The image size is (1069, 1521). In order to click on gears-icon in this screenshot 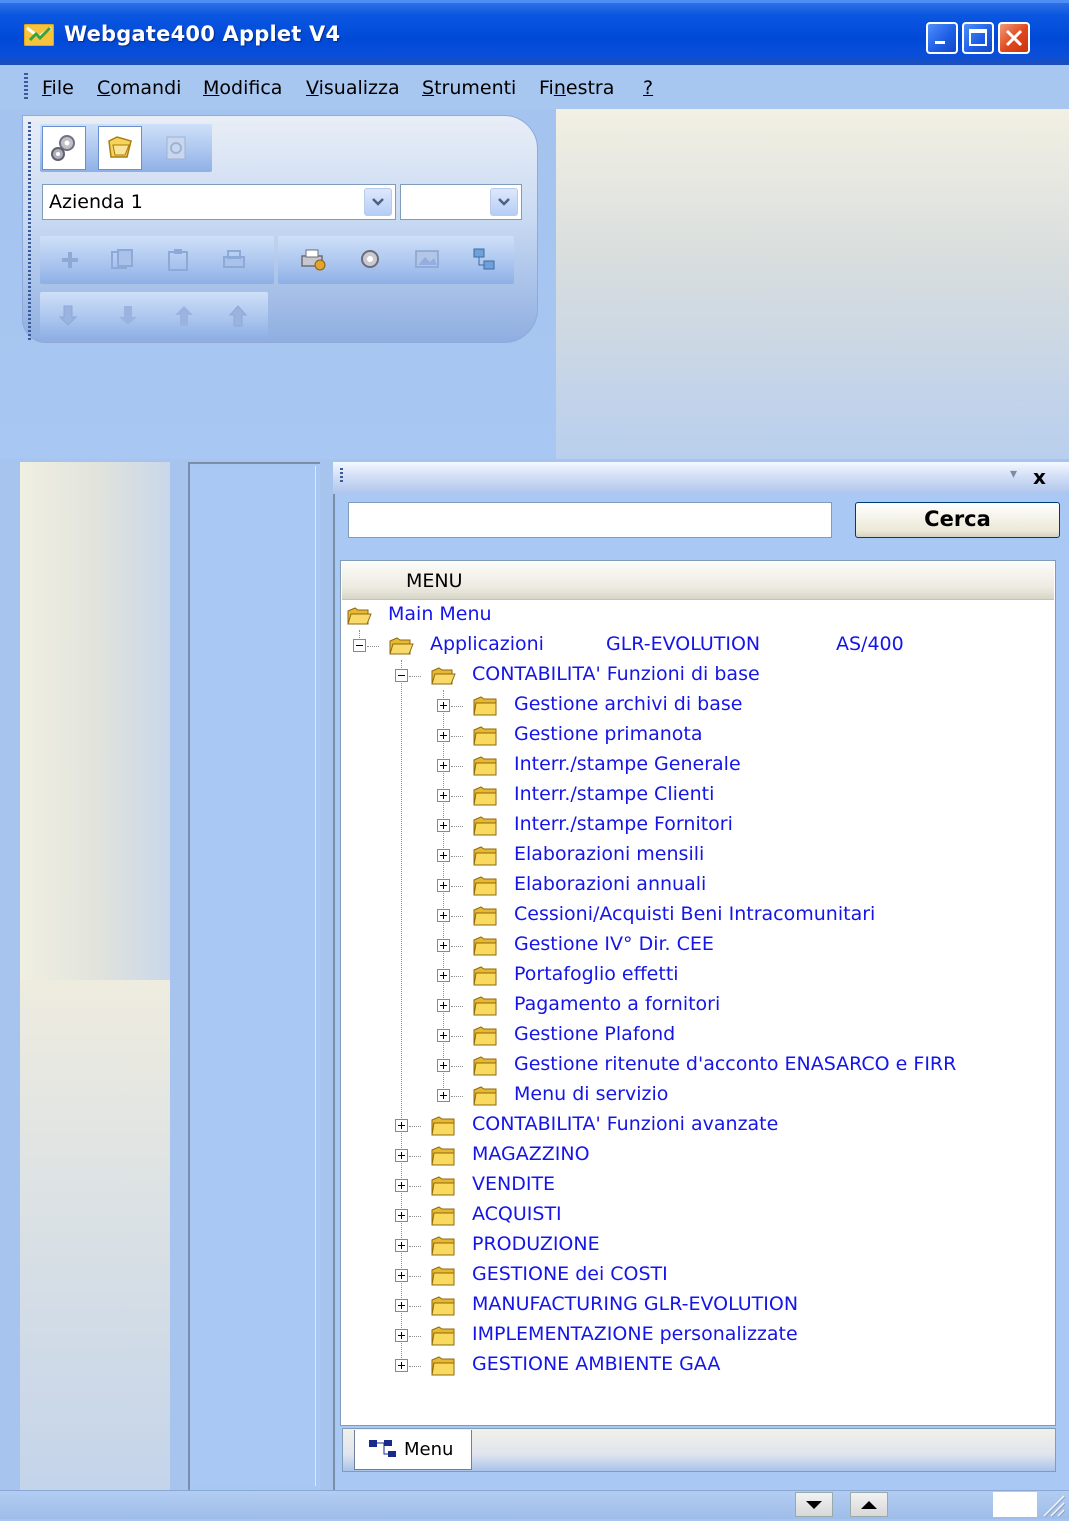, I will do `click(63, 148)`.